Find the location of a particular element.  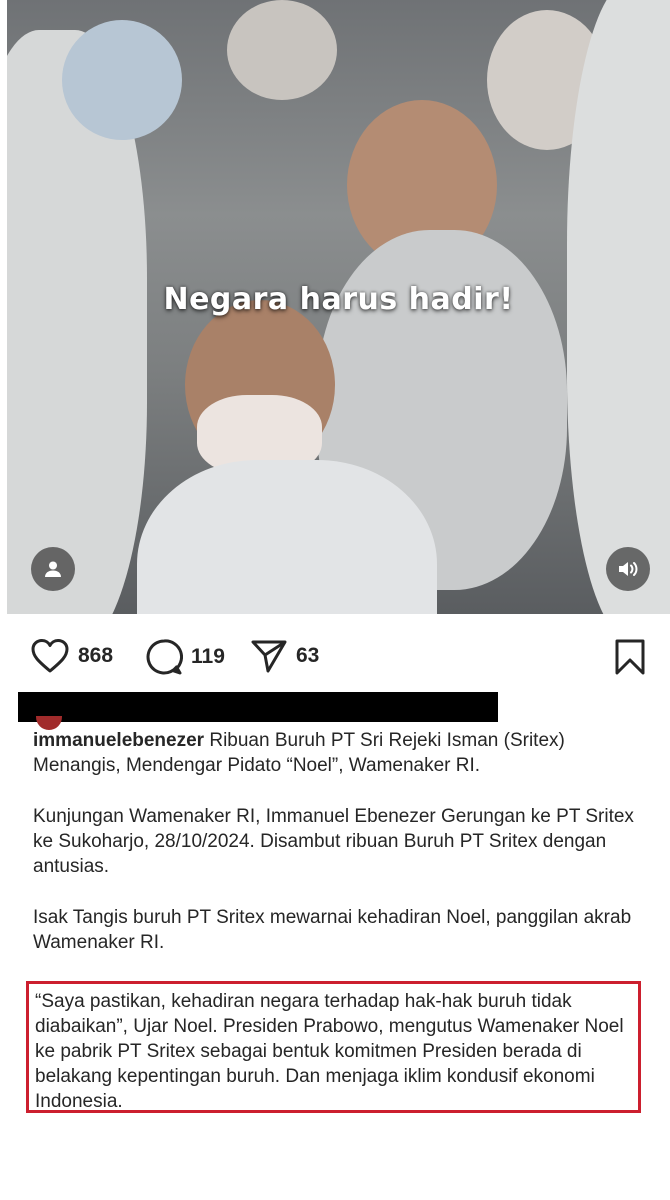

tagged-users-button is located at coordinates (53, 569).